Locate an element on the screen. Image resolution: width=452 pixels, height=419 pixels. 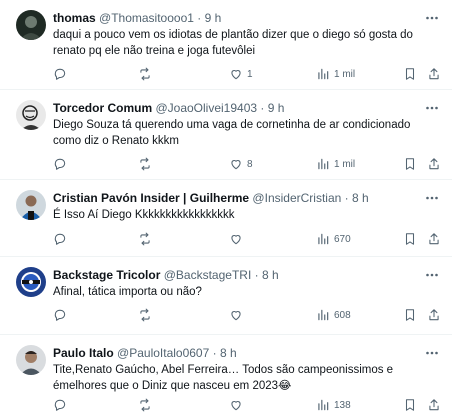
tweet-text: Afinal, tática importa ou não? is located at coordinates (238, 292).